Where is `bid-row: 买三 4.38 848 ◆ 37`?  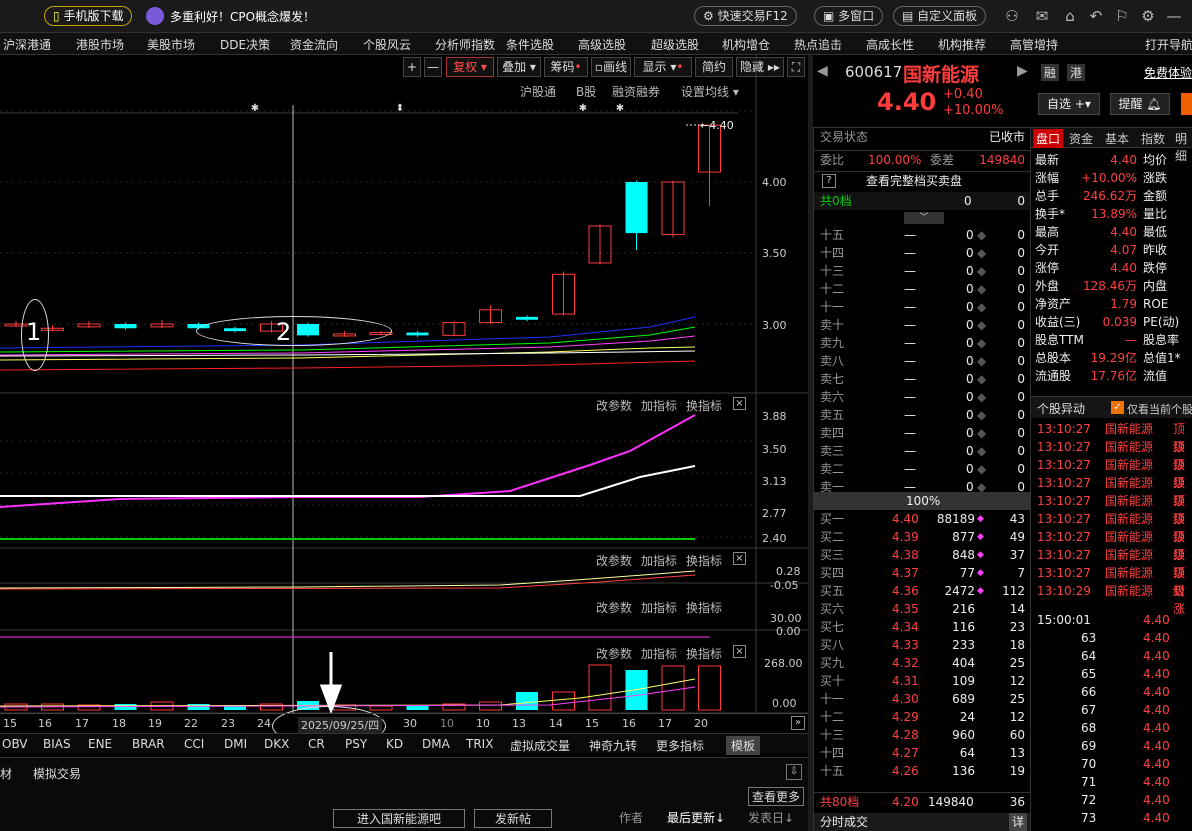 bid-row: 买三 4.38 848 ◆ 37 is located at coordinates (922, 555).